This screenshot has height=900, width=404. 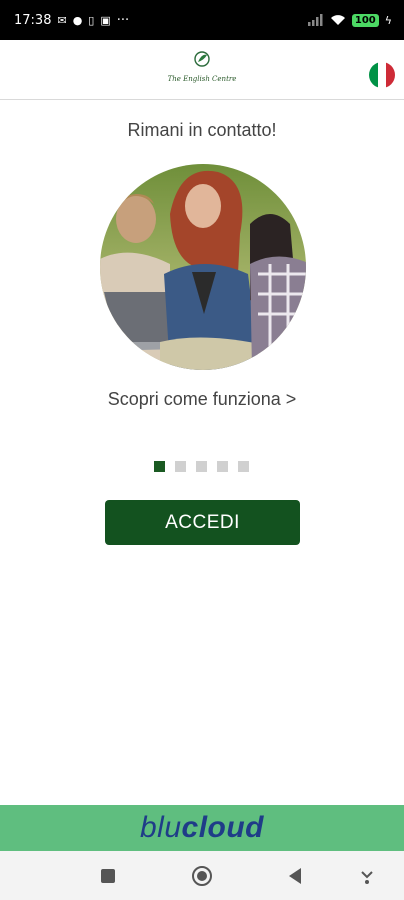 I want to click on status-bar: 17:38 ✉ ● ▯ ▣ ··· 100 ϟ, so click(x=202, y=20).